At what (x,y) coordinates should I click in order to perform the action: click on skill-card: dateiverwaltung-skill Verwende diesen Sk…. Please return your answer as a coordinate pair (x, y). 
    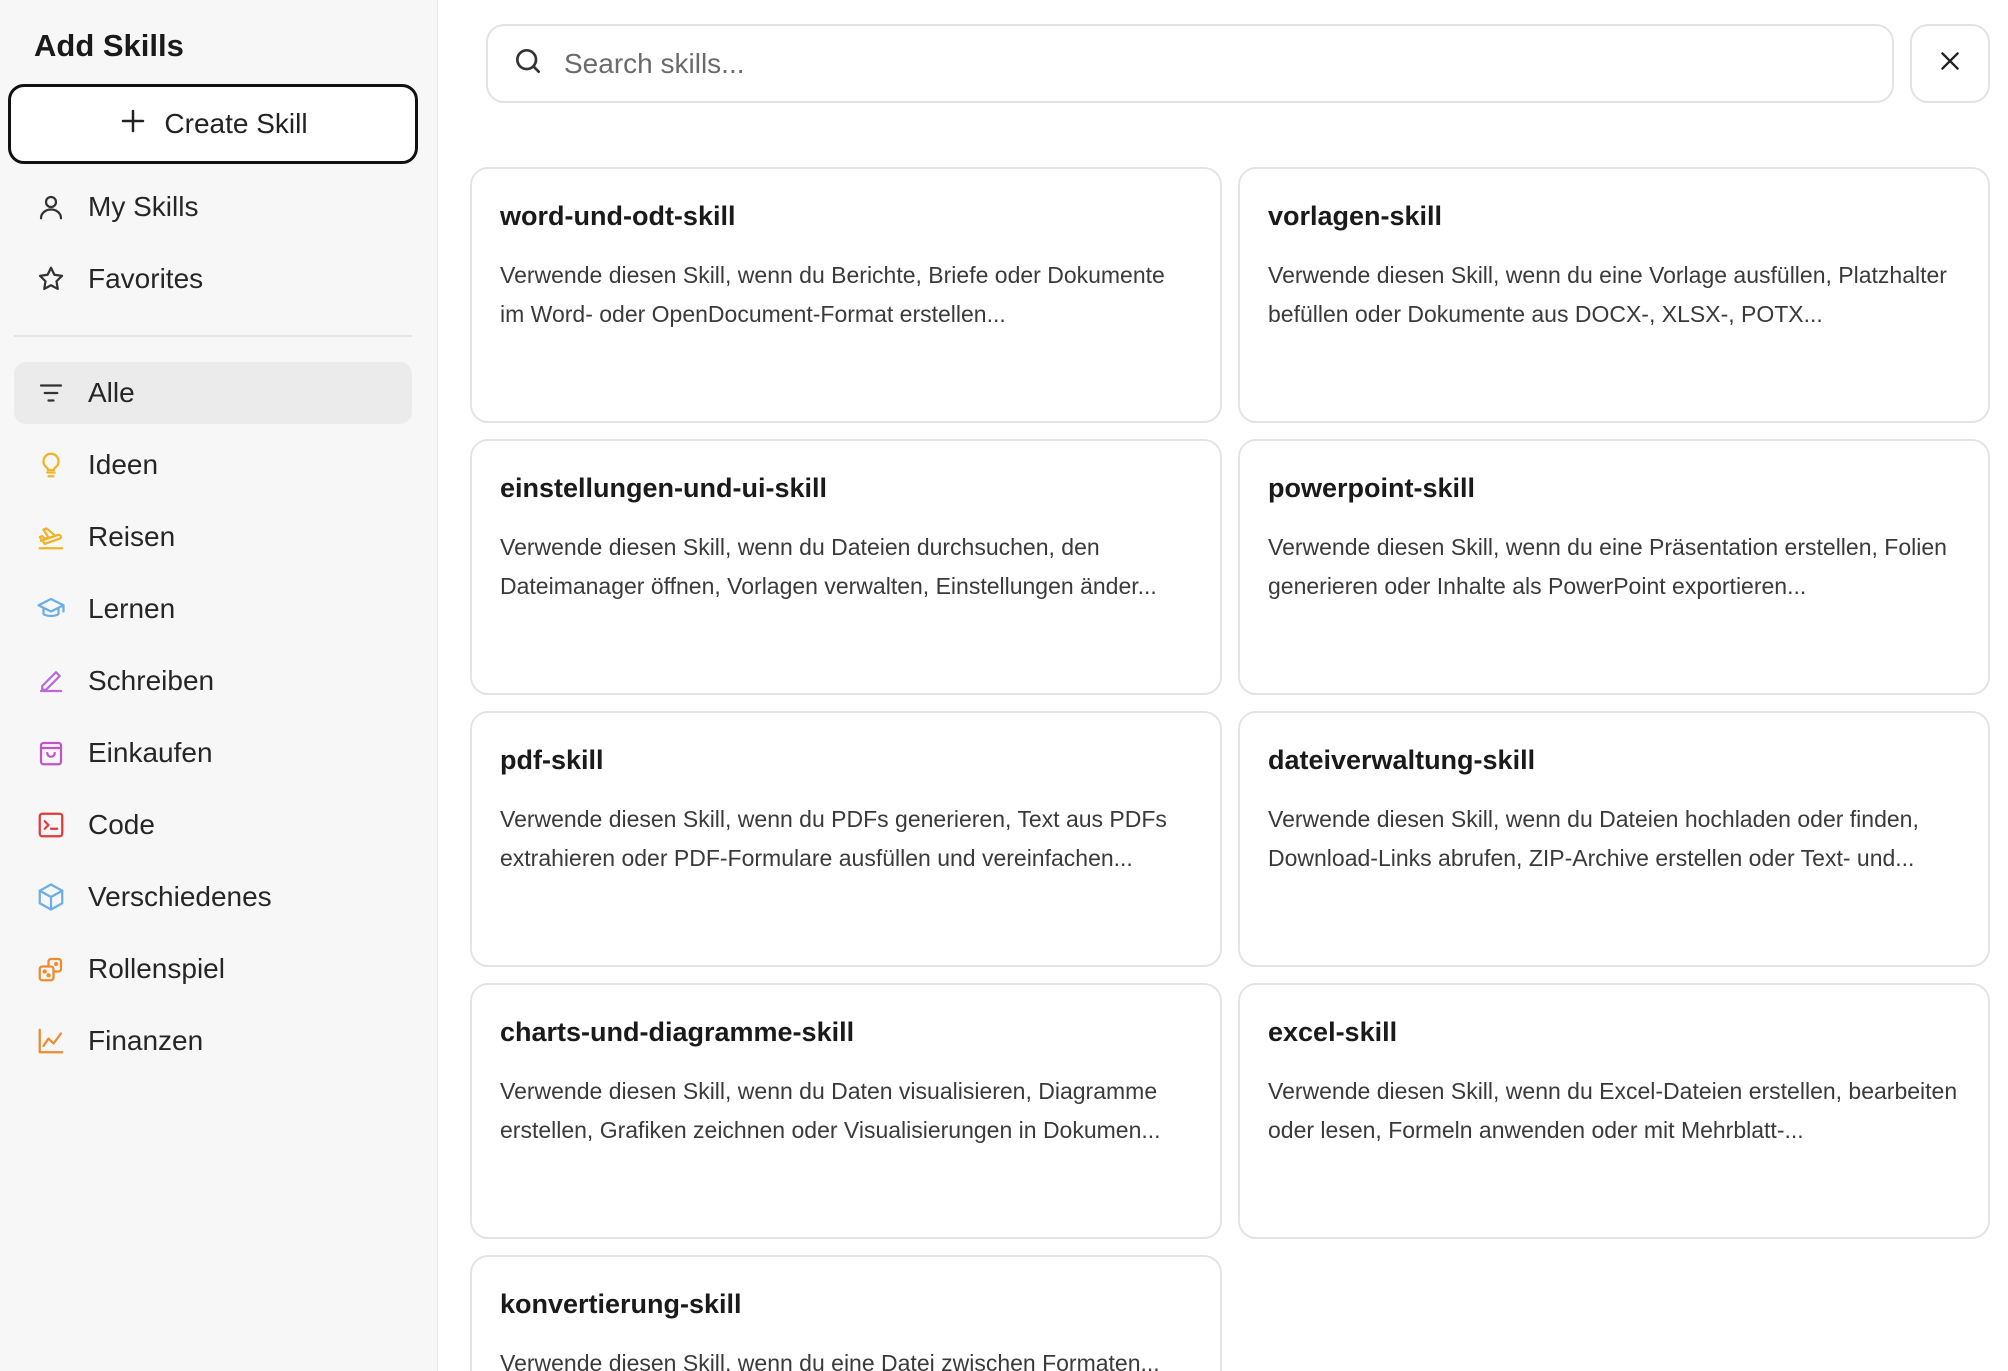
    Looking at the image, I should click on (1614, 839).